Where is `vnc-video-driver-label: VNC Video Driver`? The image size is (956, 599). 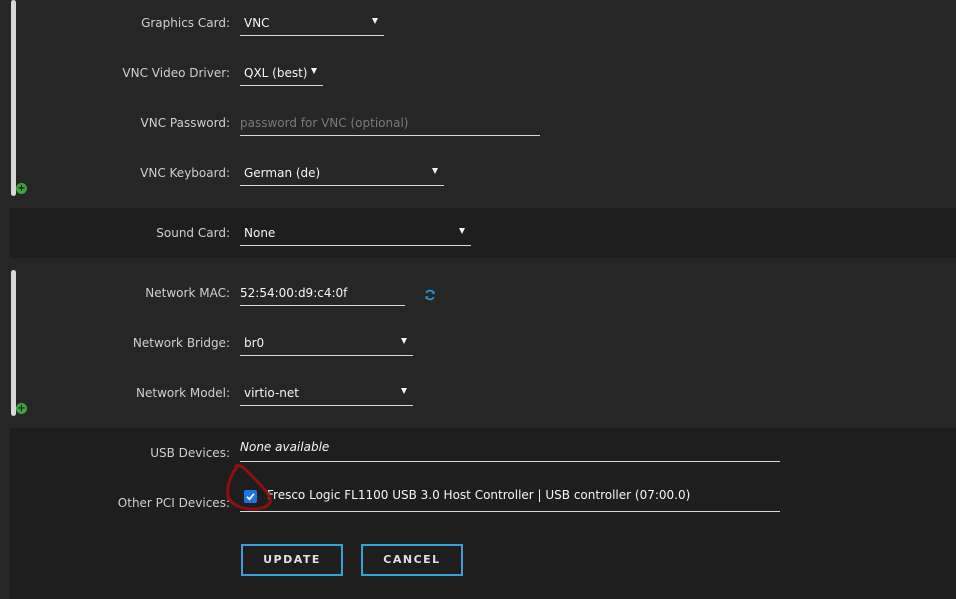 vnc-video-driver-label: VNC Video Driver is located at coordinates (176, 73).